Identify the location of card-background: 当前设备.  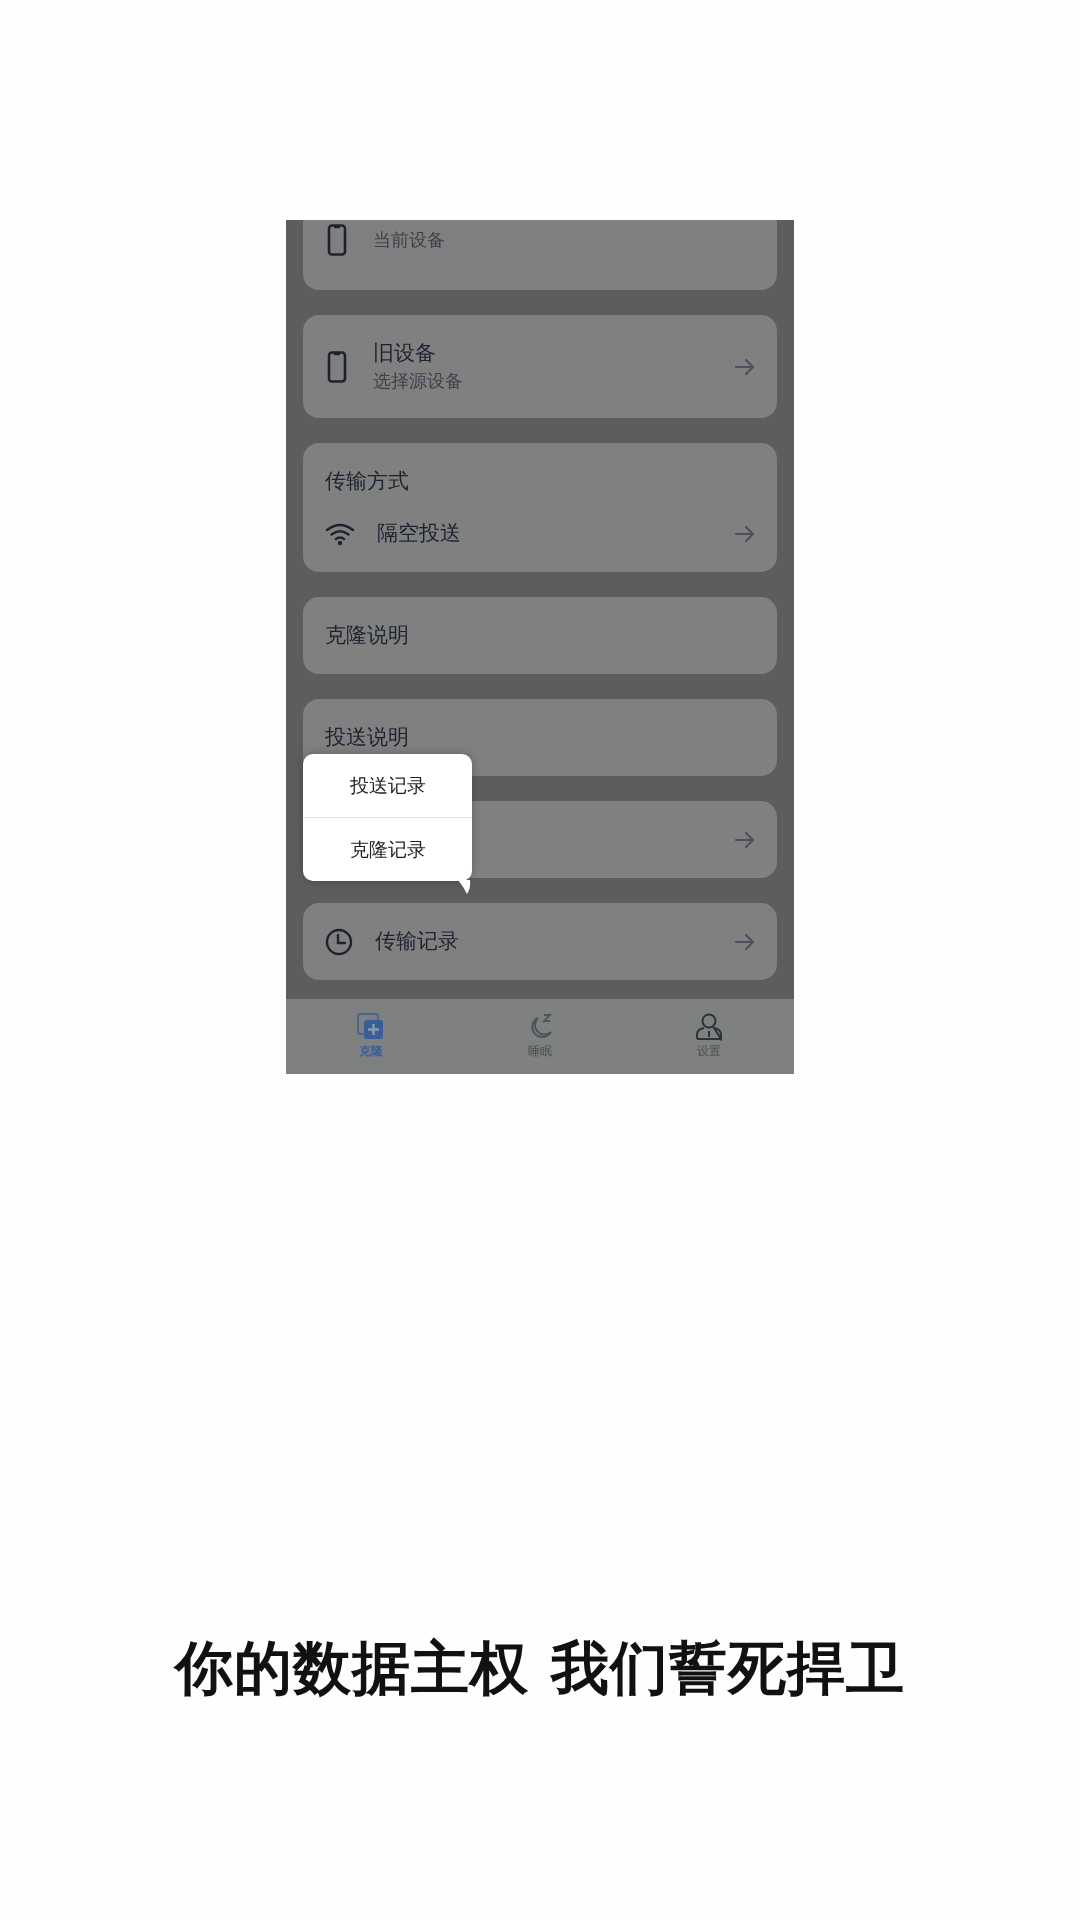
(540, 255).